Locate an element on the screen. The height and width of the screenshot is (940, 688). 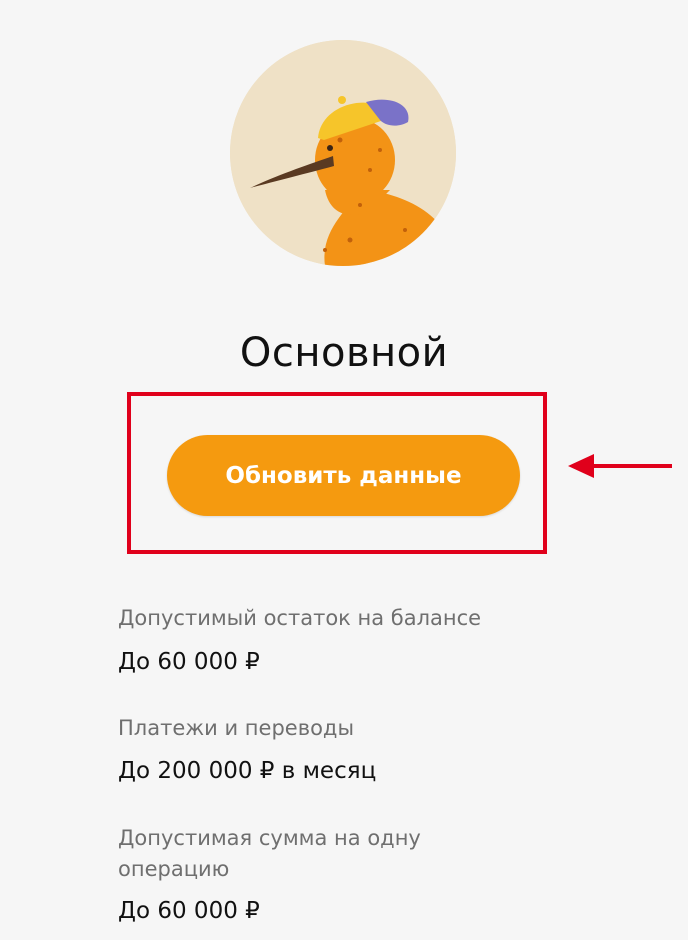
kiwi-bird-avatar-icon is located at coordinates (343, 153).